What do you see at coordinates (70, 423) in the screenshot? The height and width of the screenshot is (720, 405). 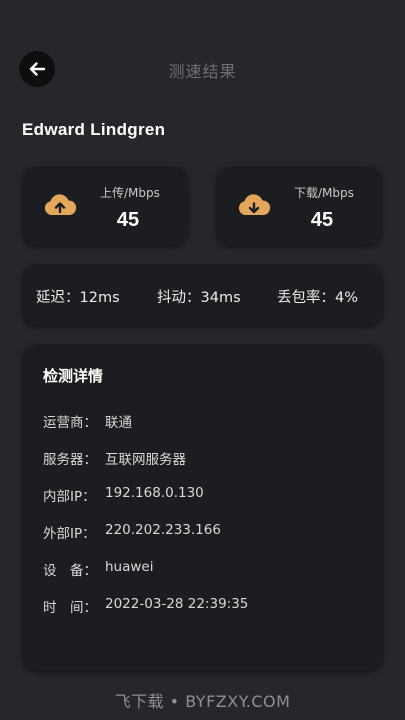 I see `detail-label: 运营商：` at bounding box center [70, 423].